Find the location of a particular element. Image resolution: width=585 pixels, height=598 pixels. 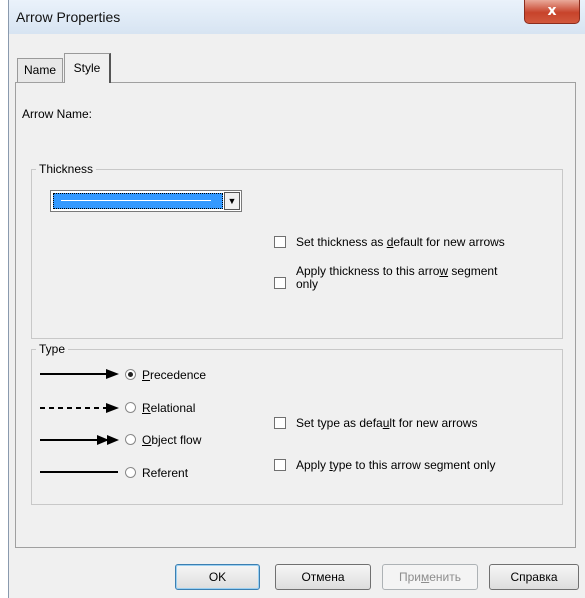

double-arrow-icon is located at coordinates (79, 440).